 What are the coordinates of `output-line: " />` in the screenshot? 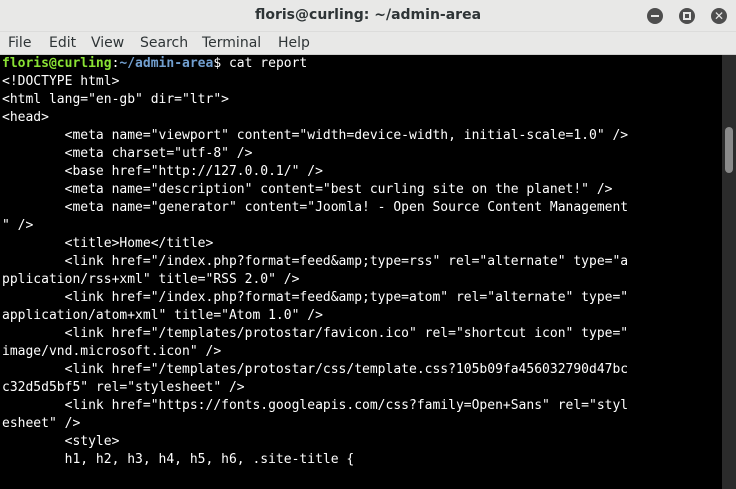 It's located at (18, 225).